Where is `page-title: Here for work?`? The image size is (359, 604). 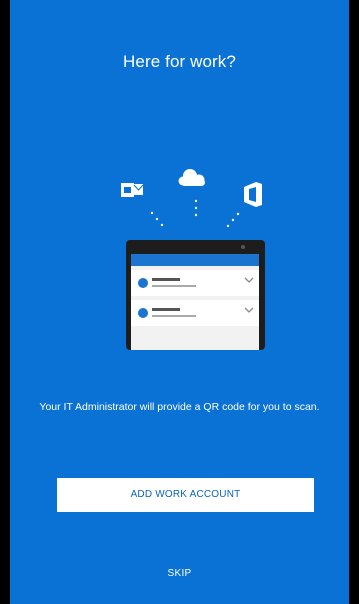
page-title: Here for work? is located at coordinates (179, 61).